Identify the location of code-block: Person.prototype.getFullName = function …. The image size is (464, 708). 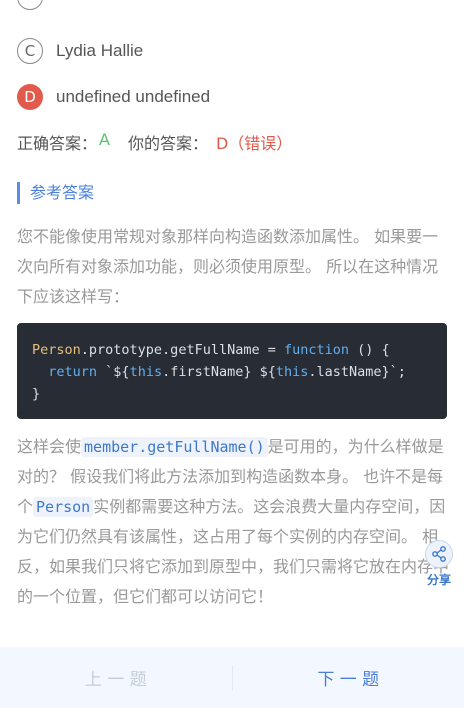
(232, 371).